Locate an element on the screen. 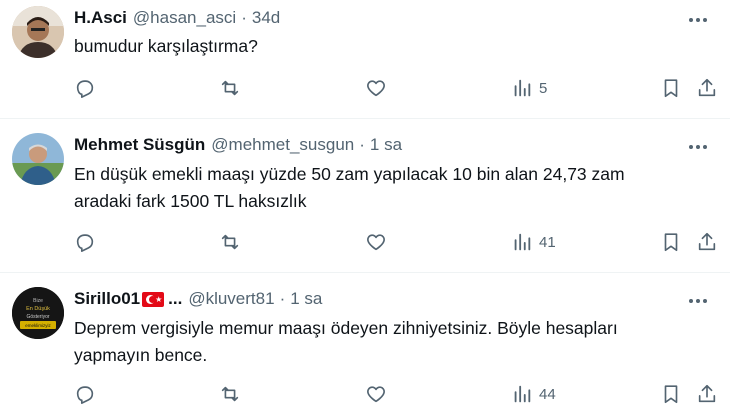 The image size is (730, 420). views-count: 41 is located at coordinates (547, 242).